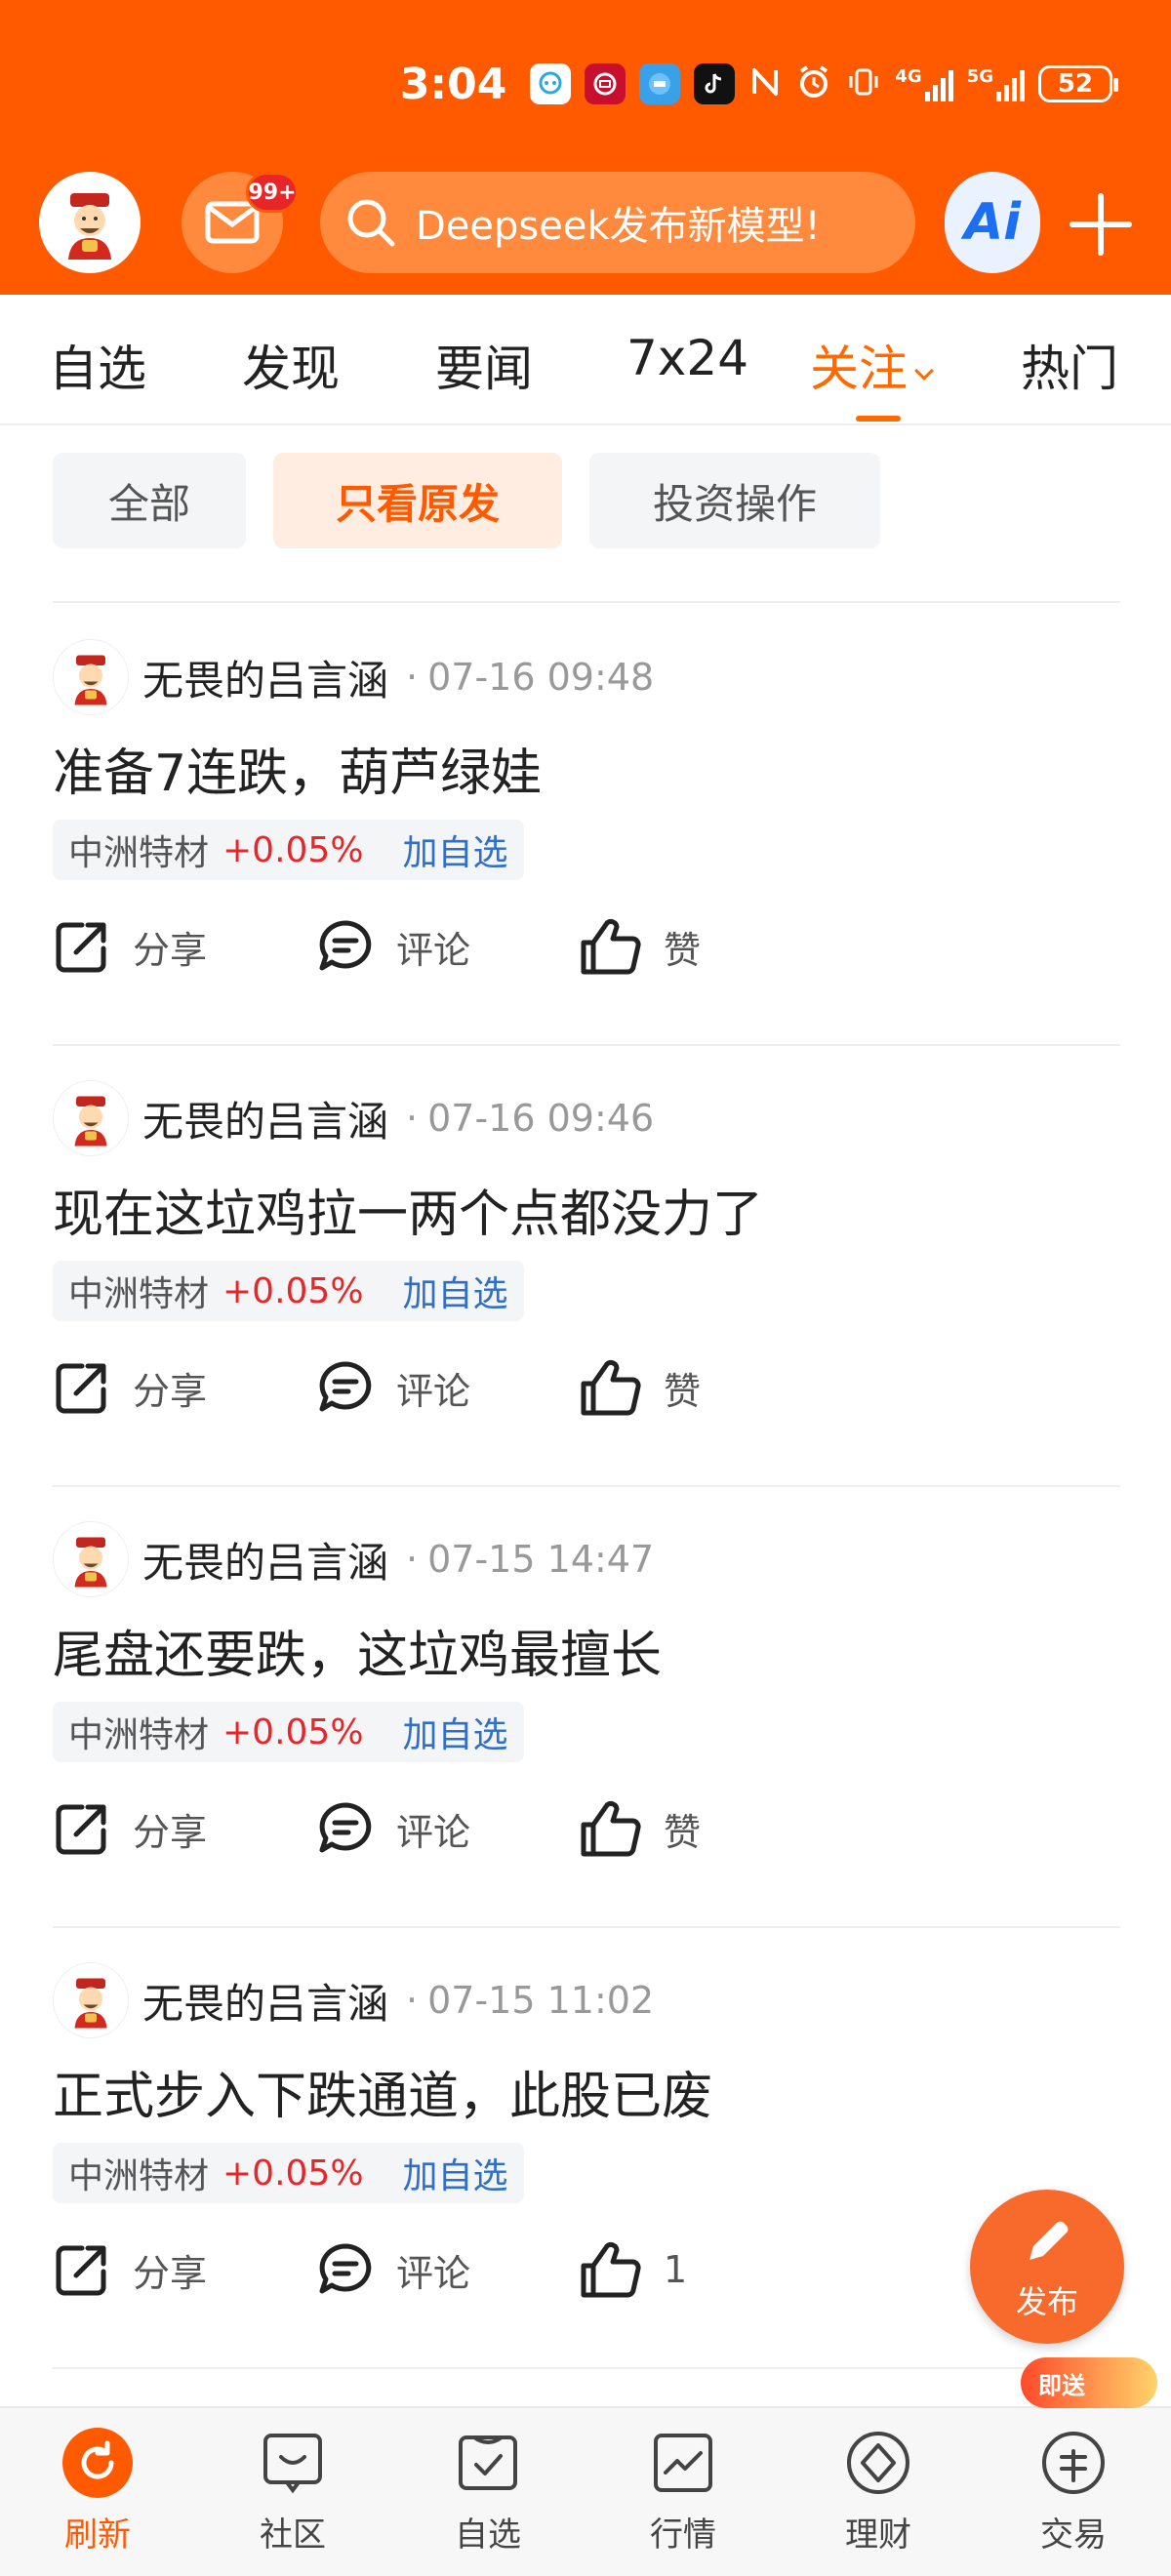  What do you see at coordinates (97, 365) in the screenshot?
I see `tab-watchlist: 自选` at bounding box center [97, 365].